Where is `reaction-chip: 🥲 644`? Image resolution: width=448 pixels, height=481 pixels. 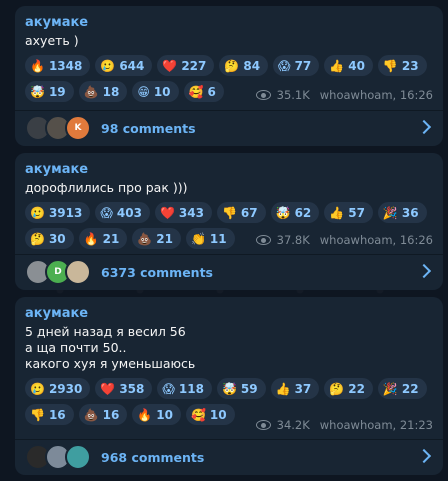
reaction-chip: 🥲 644 is located at coordinates (124, 65).